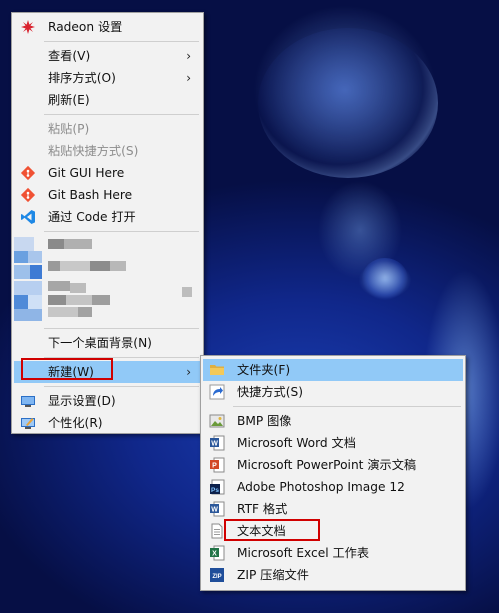 The height and width of the screenshot is (613, 499). I want to click on bmp-image-icon, so click(217, 421).